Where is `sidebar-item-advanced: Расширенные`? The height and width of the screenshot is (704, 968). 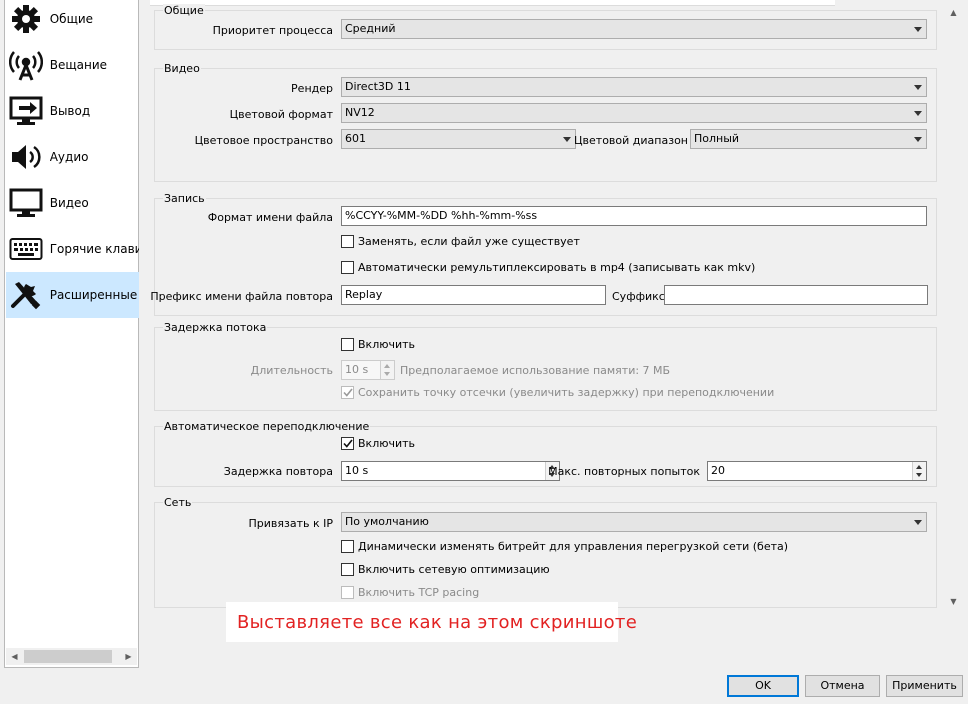 sidebar-item-advanced: Расширенные is located at coordinates (72, 295).